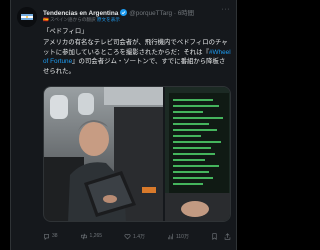 The image size is (320, 250). I want to click on reply-button: 38, so click(50, 236).